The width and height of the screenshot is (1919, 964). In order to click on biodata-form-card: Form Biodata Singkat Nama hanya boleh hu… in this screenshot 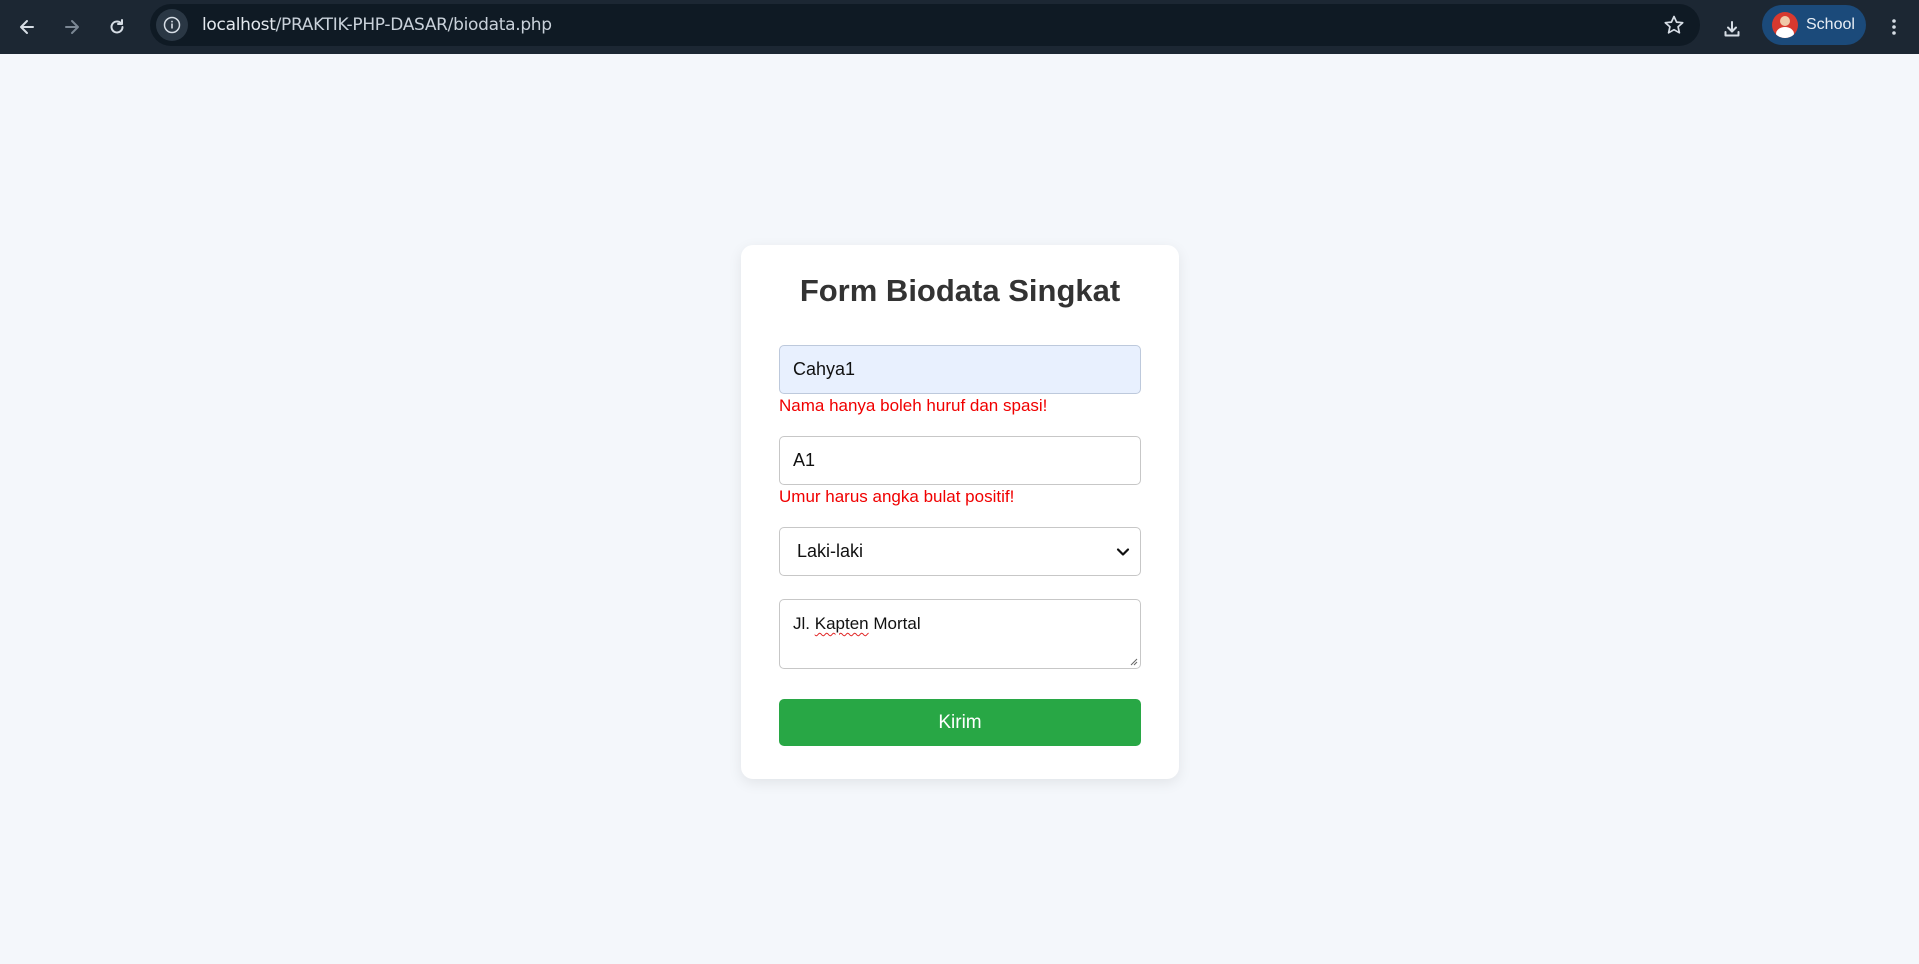, I will do `click(960, 512)`.